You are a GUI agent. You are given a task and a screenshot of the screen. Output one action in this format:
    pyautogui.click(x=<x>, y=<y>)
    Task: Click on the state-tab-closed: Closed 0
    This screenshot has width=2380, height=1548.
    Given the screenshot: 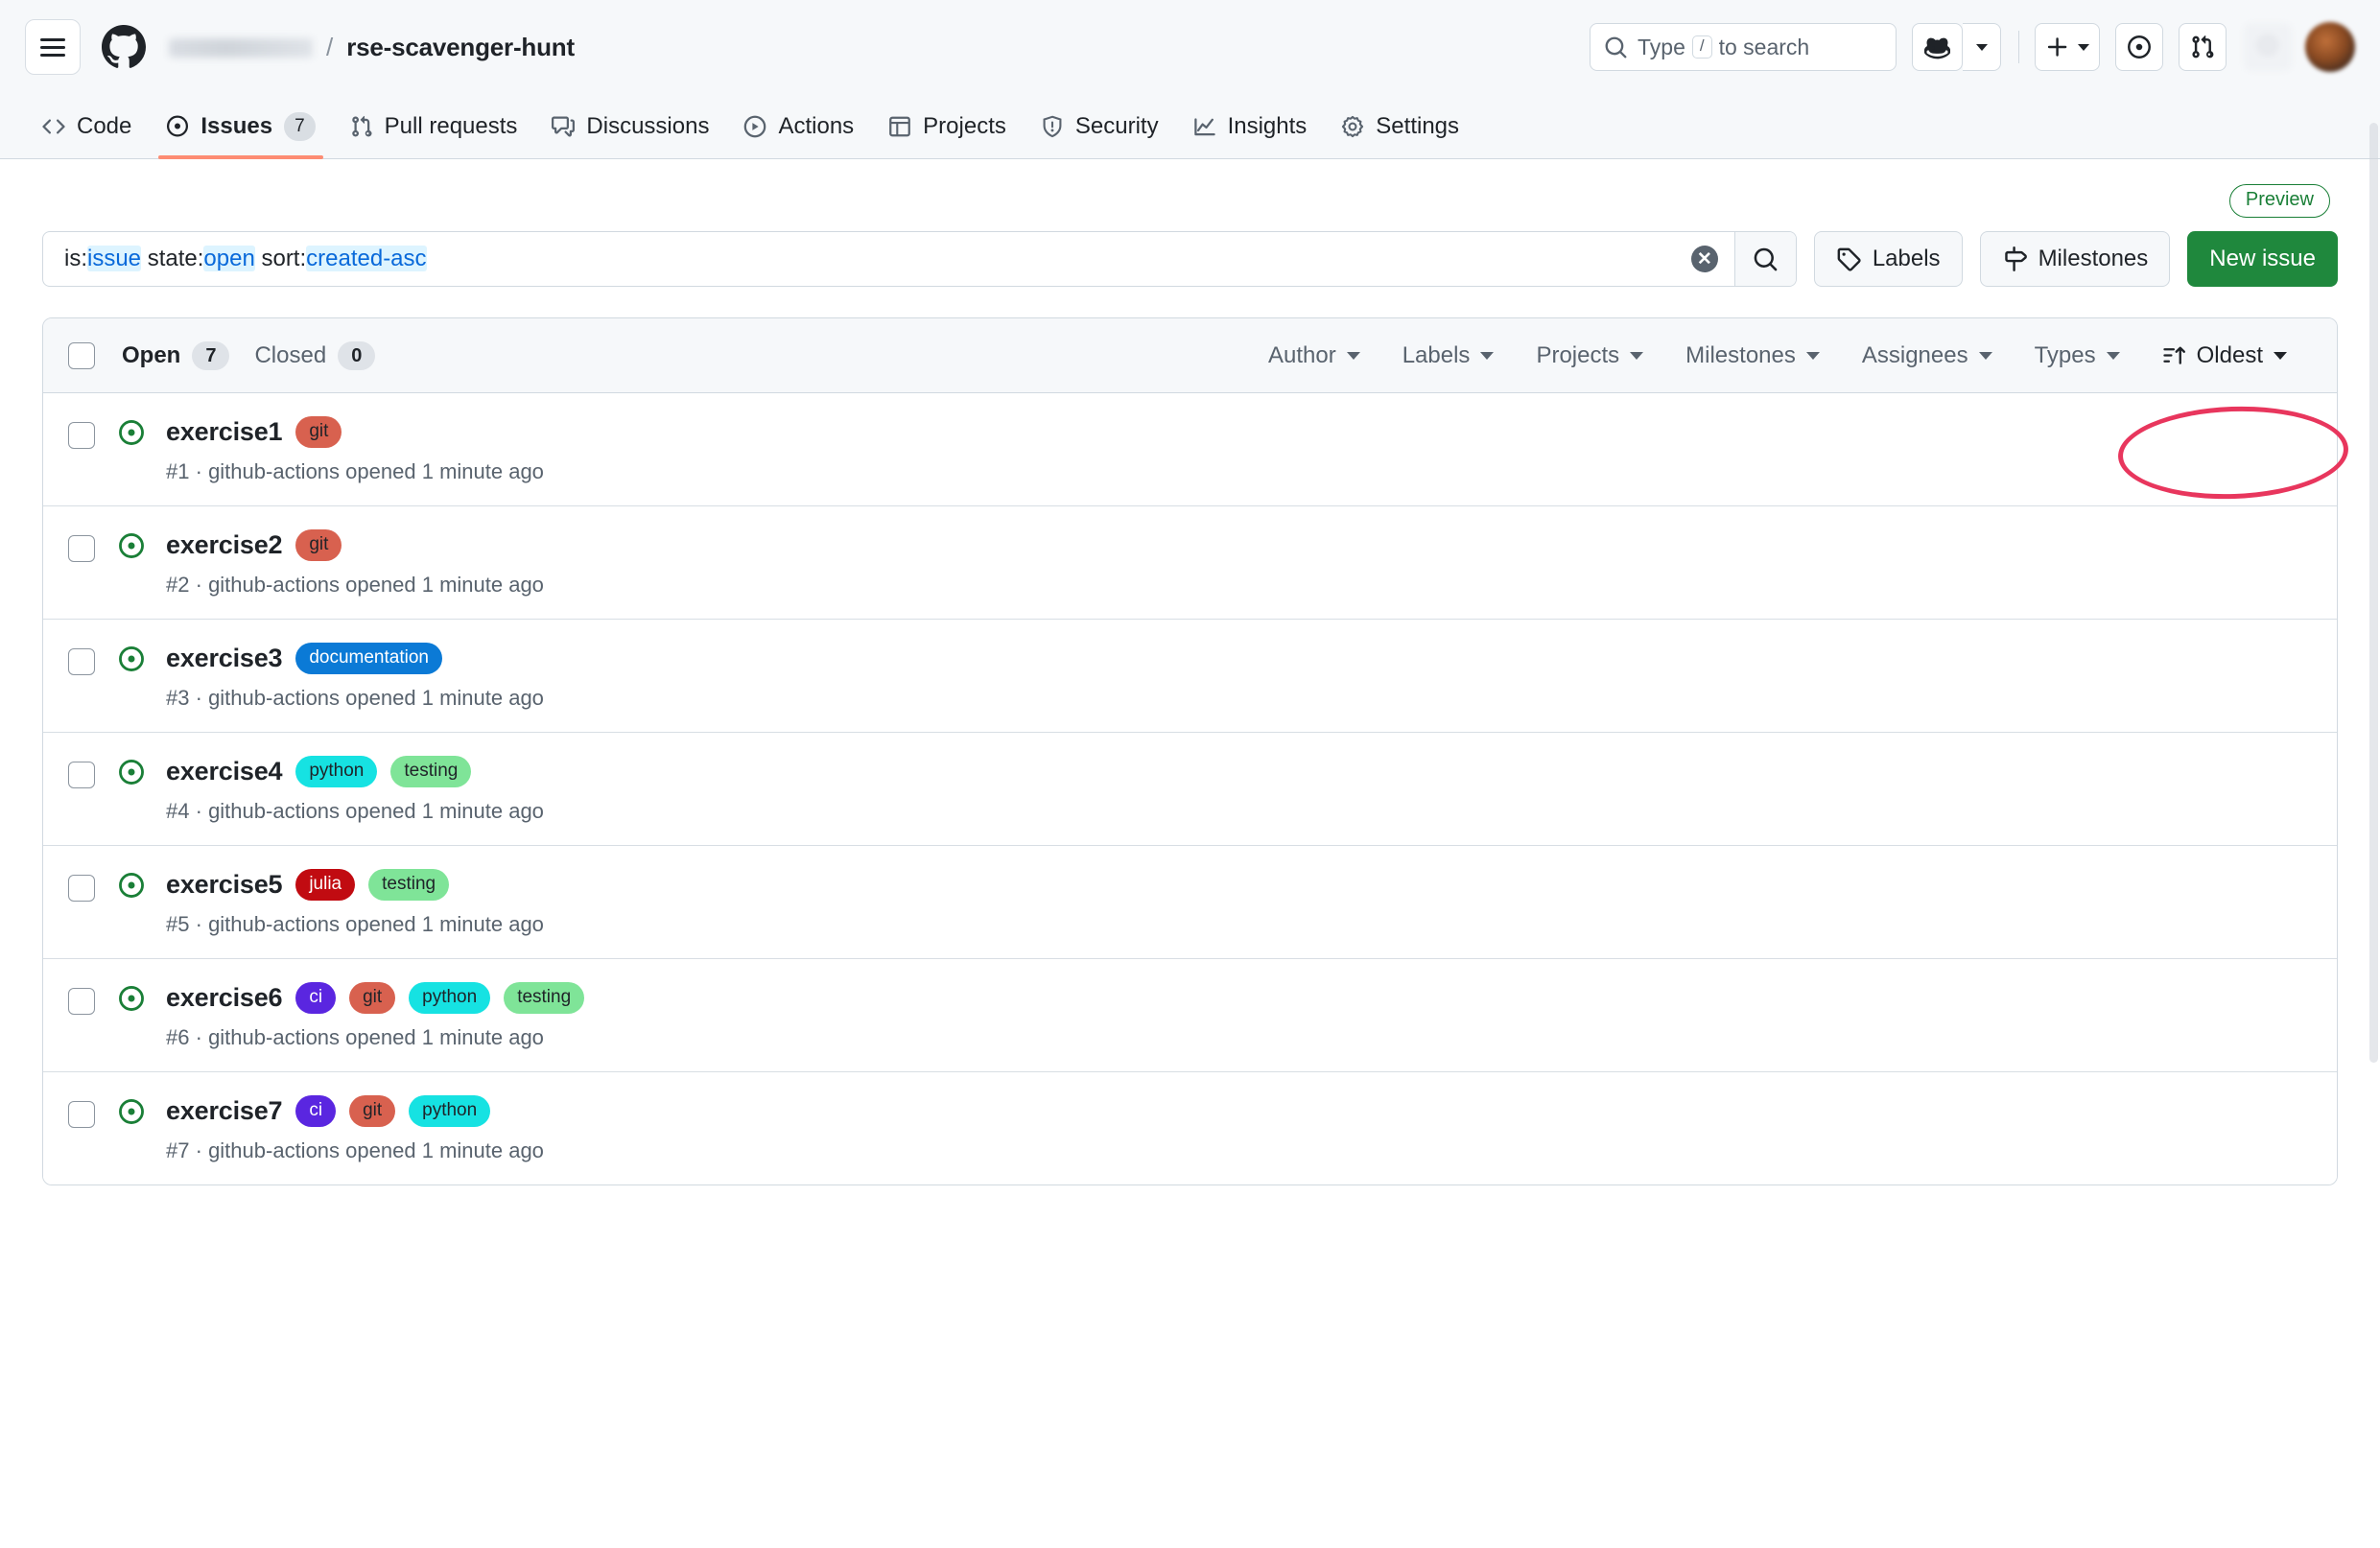 What is the action you would take?
    pyautogui.click(x=315, y=355)
    